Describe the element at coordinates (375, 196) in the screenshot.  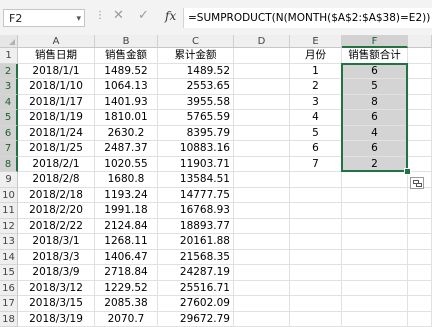
I see `cell-f10` at that location.